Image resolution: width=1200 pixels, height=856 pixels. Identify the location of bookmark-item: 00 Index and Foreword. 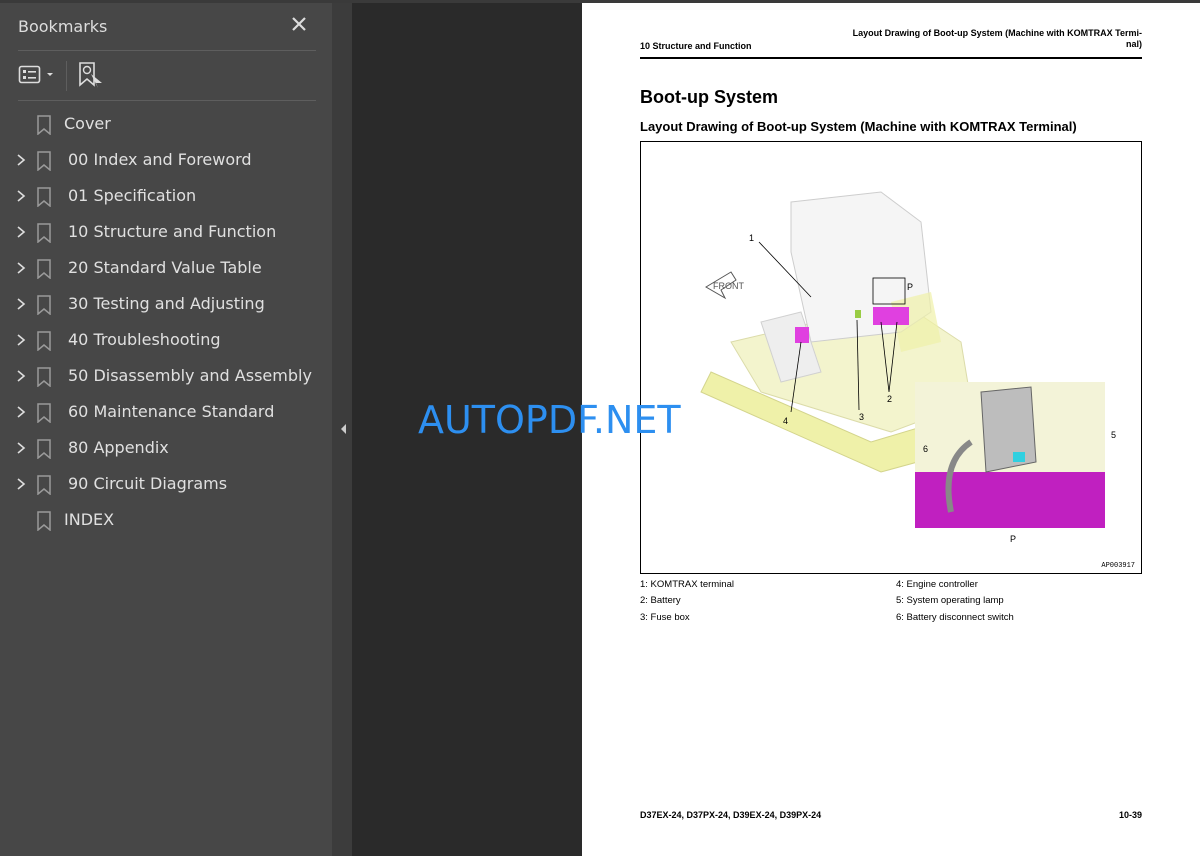
(166, 160).